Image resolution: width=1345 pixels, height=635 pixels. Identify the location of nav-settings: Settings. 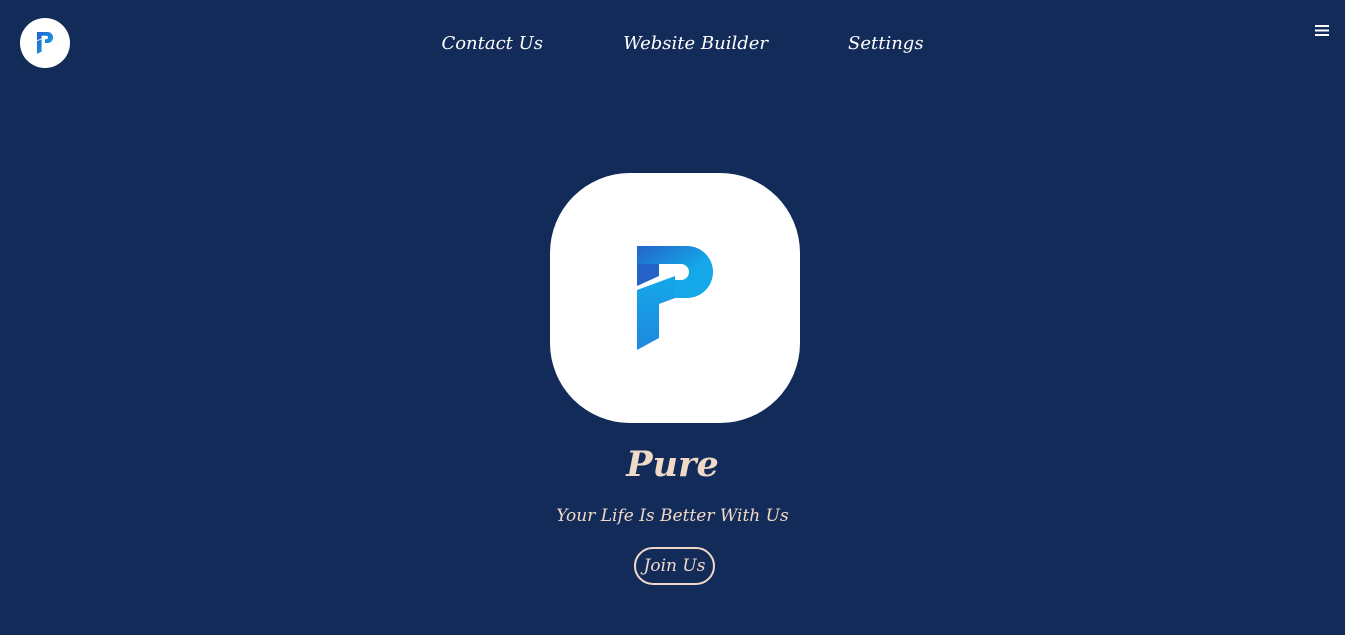
(886, 43).